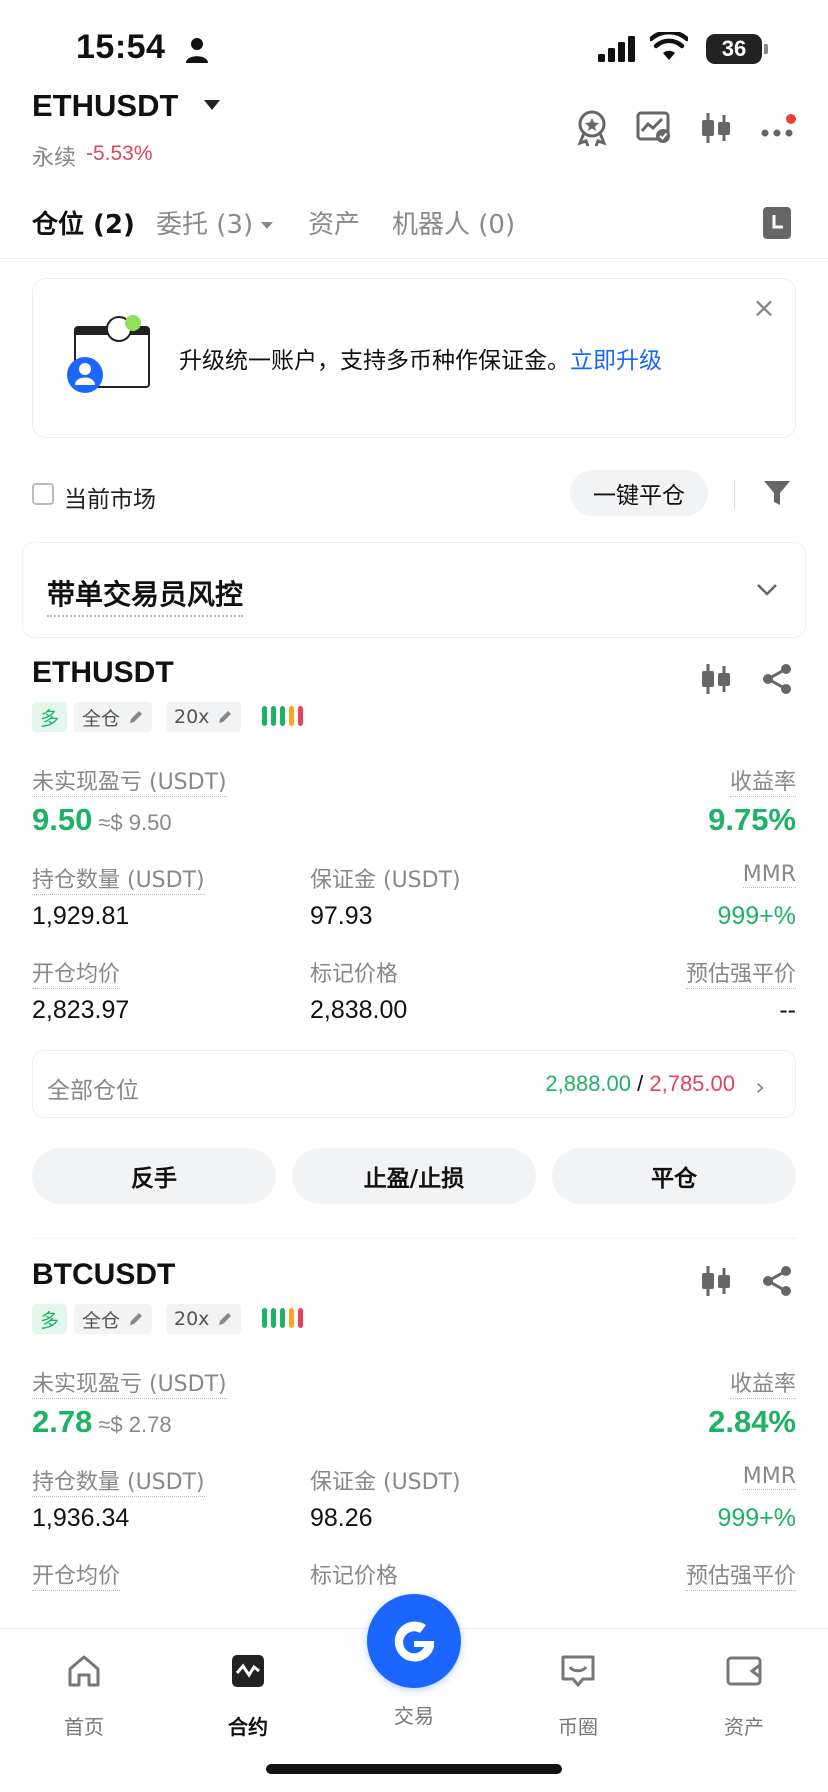 This screenshot has width=828, height=1792. What do you see at coordinates (414, 1176) in the screenshot?
I see `tpsl-button: 止盈/止损` at bounding box center [414, 1176].